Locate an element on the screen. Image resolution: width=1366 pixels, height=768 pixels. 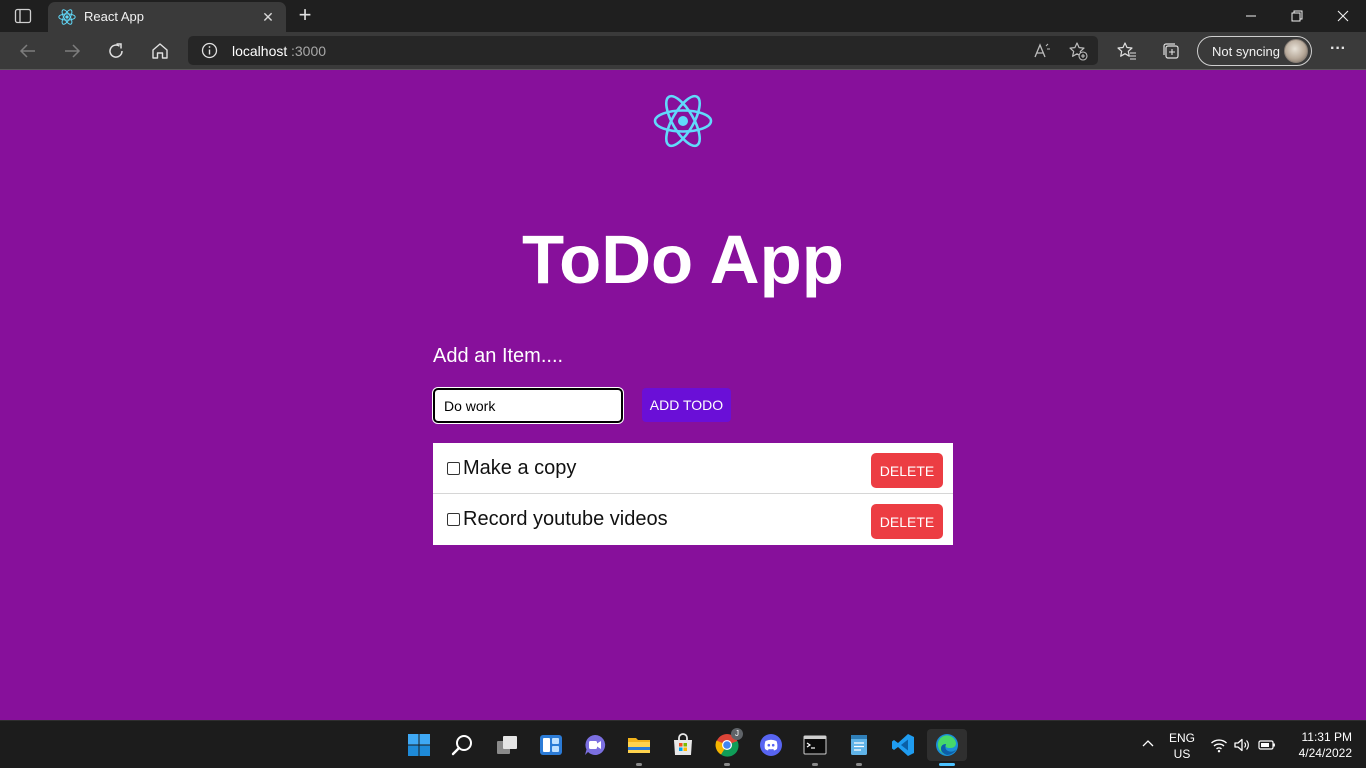
minimize-icon is located at coordinates (1251, 16).